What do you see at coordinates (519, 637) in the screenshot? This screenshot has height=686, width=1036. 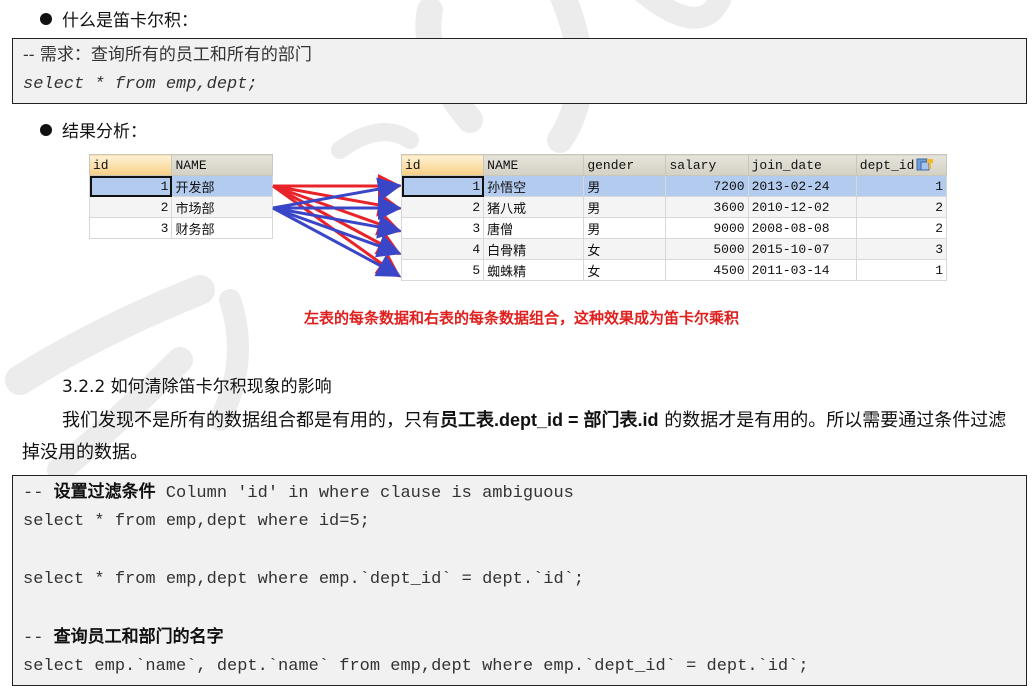 I see `code-line: -- 查询员工和部门的名字` at bounding box center [519, 637].